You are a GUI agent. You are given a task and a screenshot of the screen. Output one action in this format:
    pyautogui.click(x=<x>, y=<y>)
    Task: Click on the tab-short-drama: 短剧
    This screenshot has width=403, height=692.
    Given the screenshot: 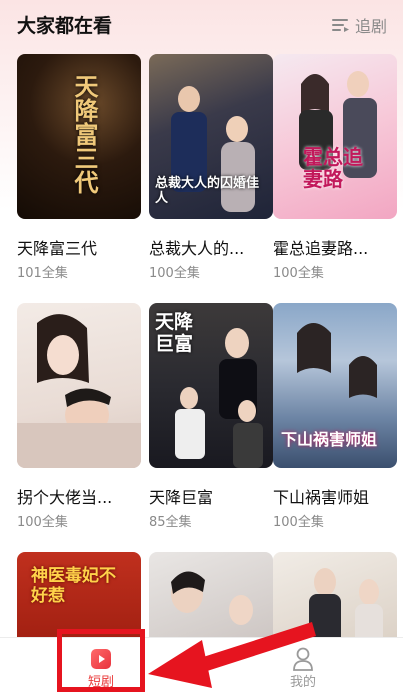 What is the action you would take?
    pyautogui.click(x=101, y=665)
    